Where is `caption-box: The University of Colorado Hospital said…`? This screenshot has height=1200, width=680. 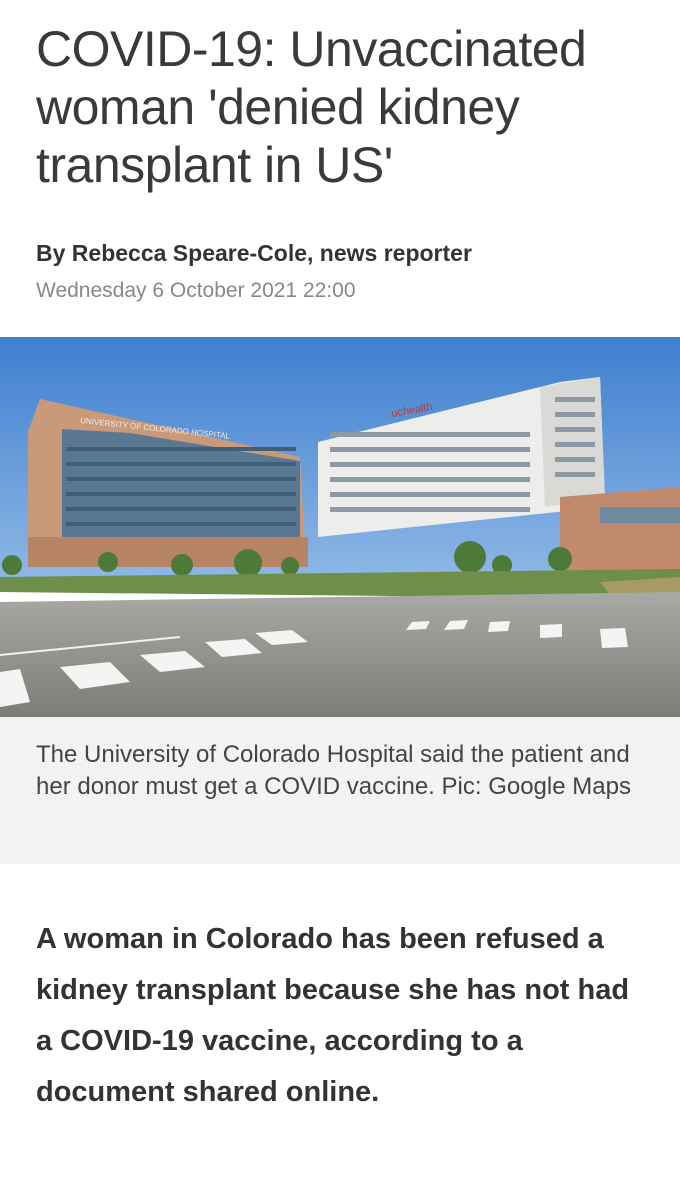 caption-box: The University of Colorado Hospital said… is located at coordinates (340, 790).